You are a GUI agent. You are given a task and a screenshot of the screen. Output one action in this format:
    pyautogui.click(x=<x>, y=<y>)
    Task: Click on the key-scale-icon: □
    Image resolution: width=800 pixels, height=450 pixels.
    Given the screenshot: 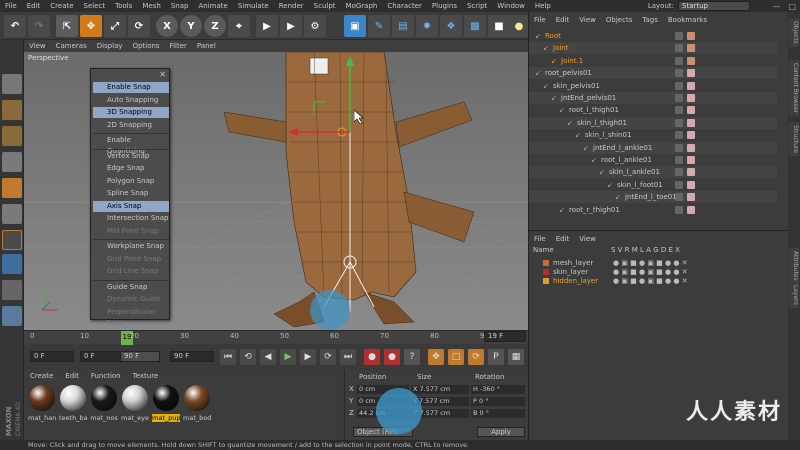 What is the action you would take?
    pyautogui.click(x=456, y=357)
    